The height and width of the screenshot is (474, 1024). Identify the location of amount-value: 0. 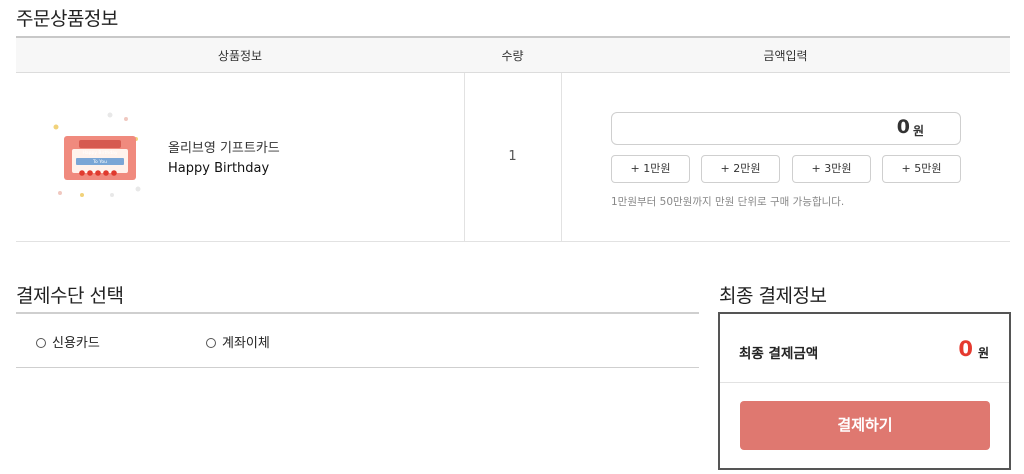
(903, 127).